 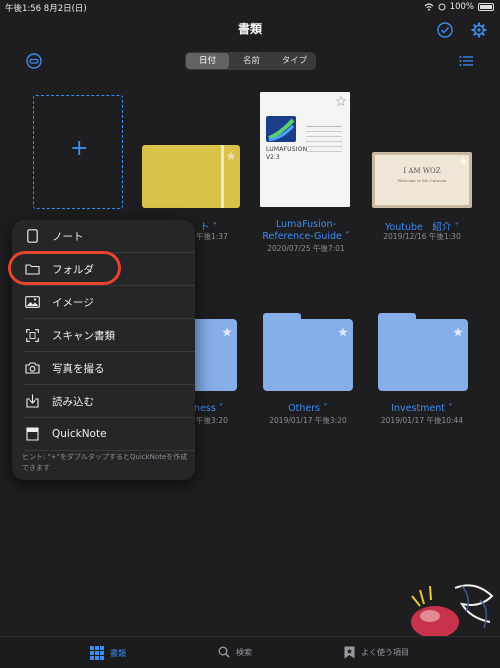 I want to click on list-view-icon, so click(x=466, y=61).